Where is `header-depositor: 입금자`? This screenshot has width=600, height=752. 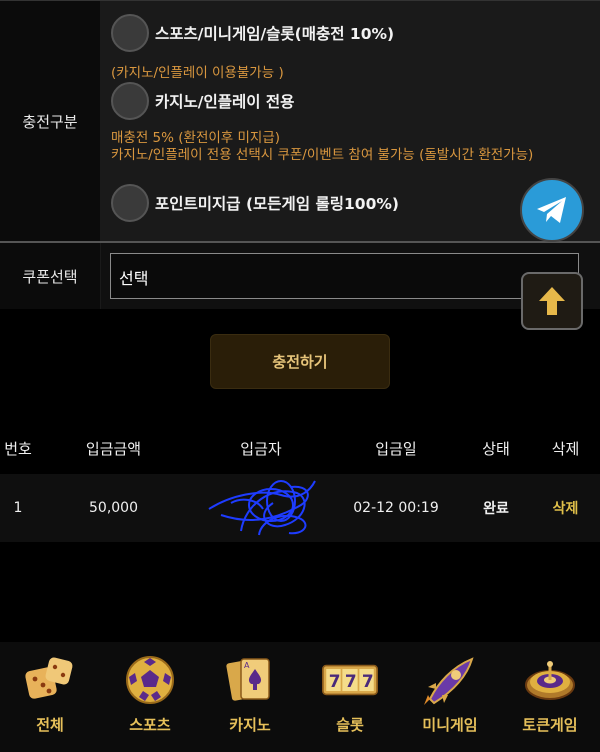
header-depositor: 입금자 is located at coordinates (261, 448).